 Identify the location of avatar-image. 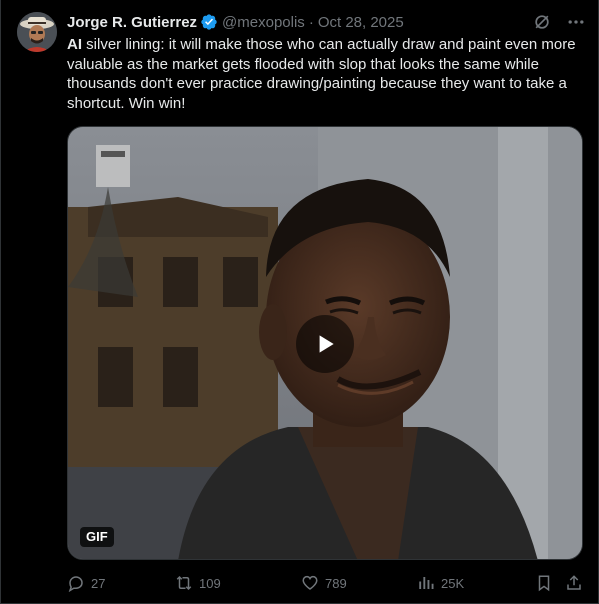
(37, 32).